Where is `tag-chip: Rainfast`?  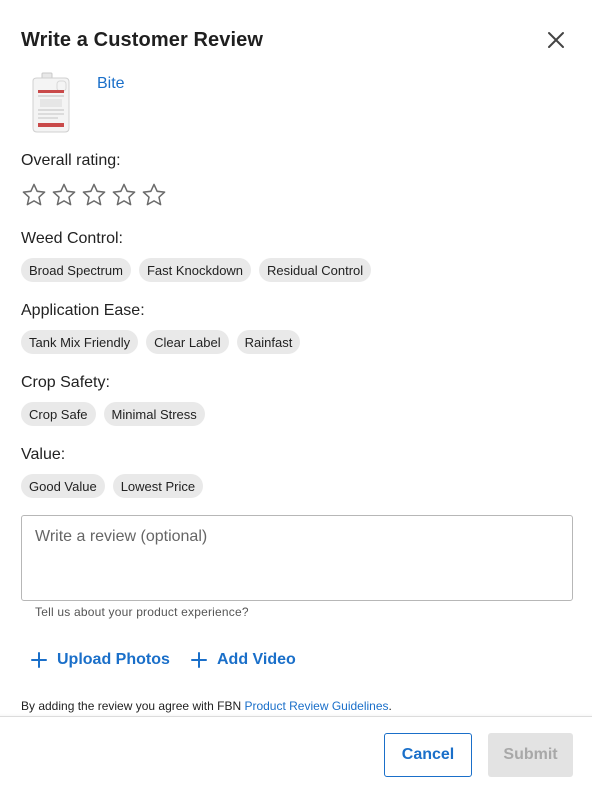
tag-chip: Rainfast is located at coordinates (268, 342).